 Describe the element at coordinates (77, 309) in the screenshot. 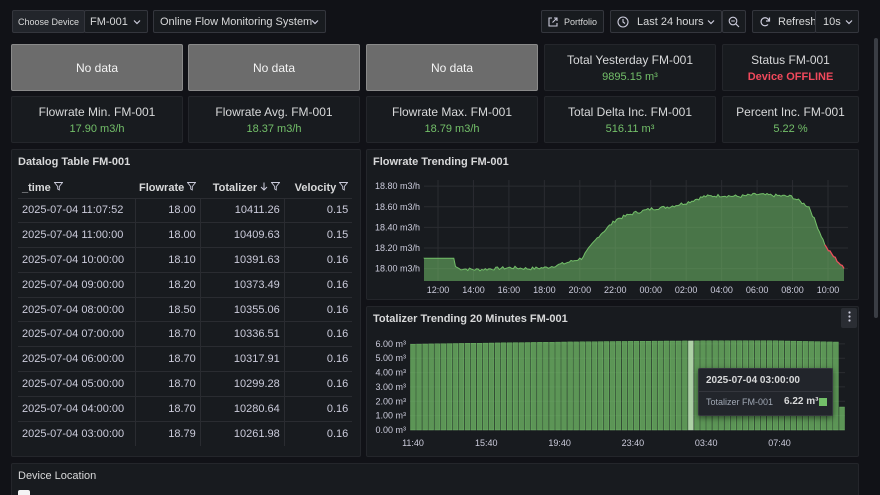

I see `cell-time: 2025-07-04 08:00:00` at that location.